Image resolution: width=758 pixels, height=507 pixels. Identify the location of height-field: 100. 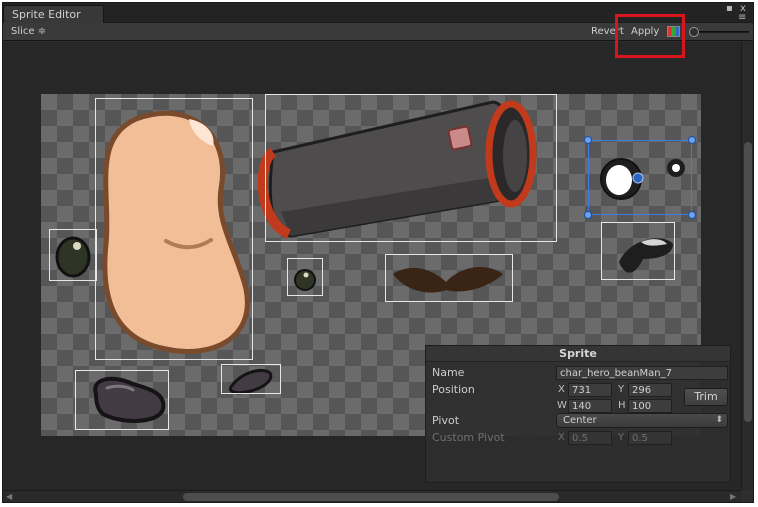
(650, 406).